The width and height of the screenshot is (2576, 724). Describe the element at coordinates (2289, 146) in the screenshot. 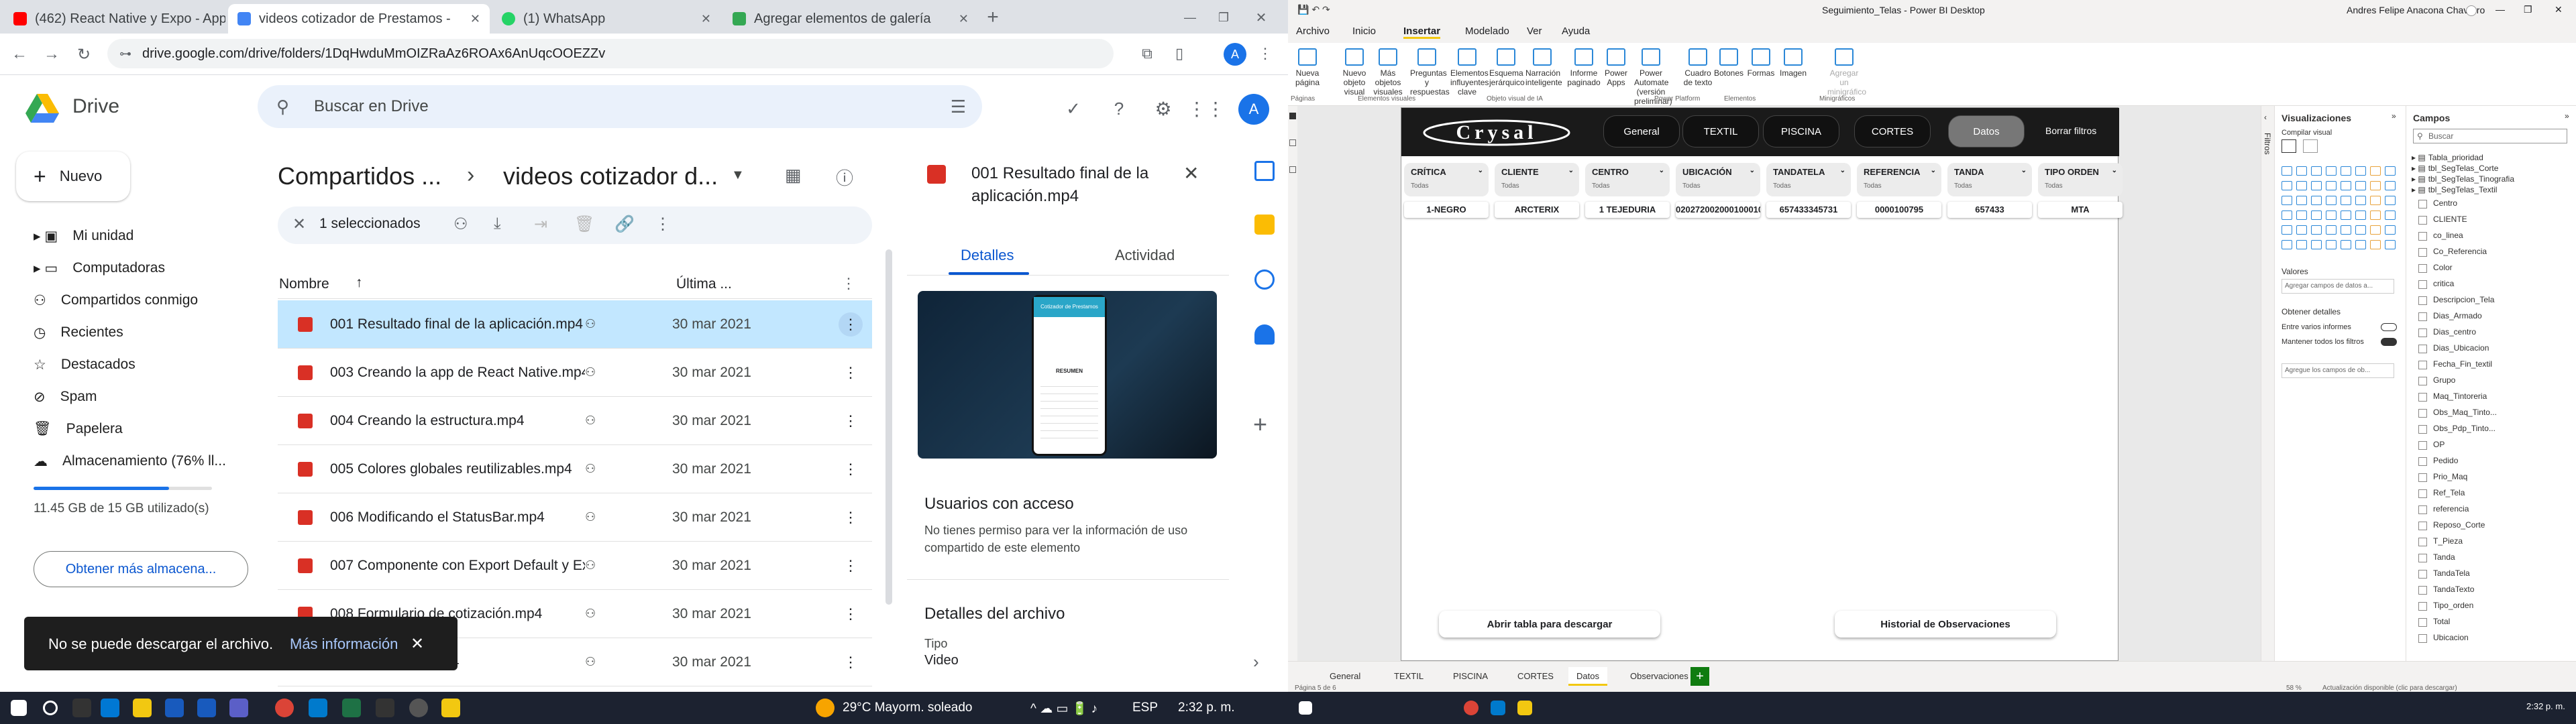

I see `build-visual-icon` at that location.